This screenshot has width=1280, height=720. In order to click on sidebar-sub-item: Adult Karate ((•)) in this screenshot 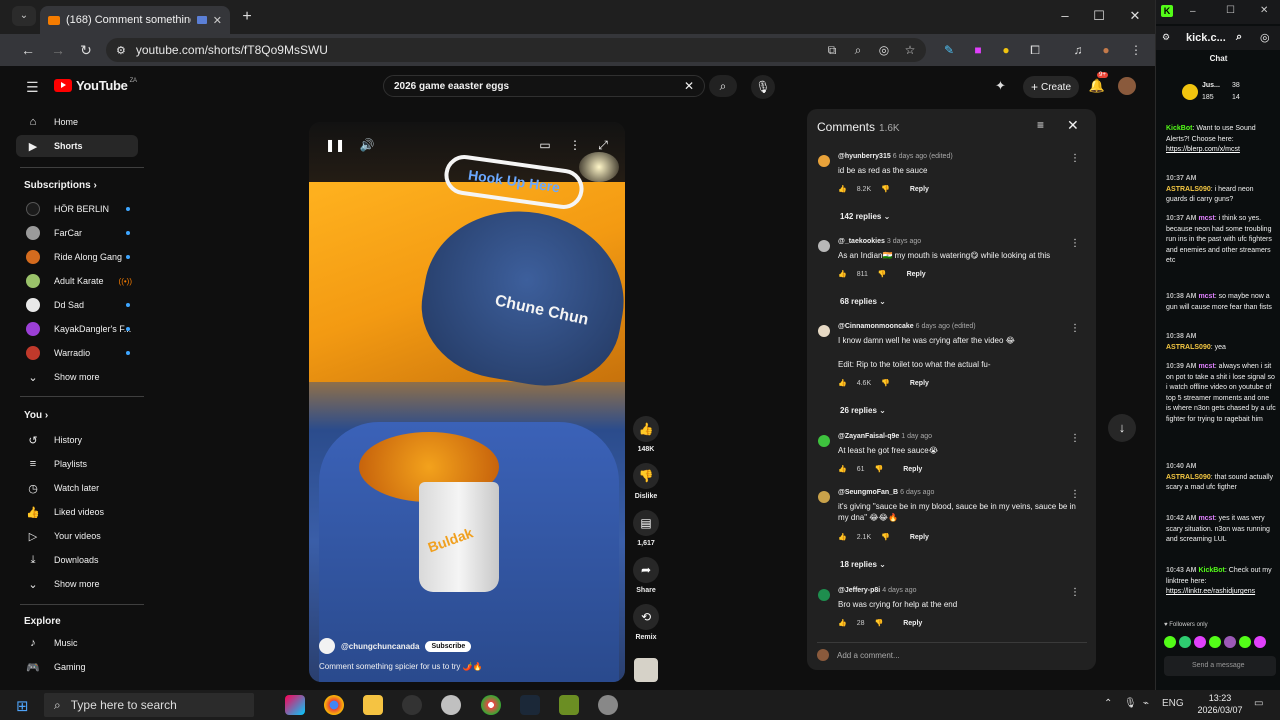, I will do `click(77, 281)`.